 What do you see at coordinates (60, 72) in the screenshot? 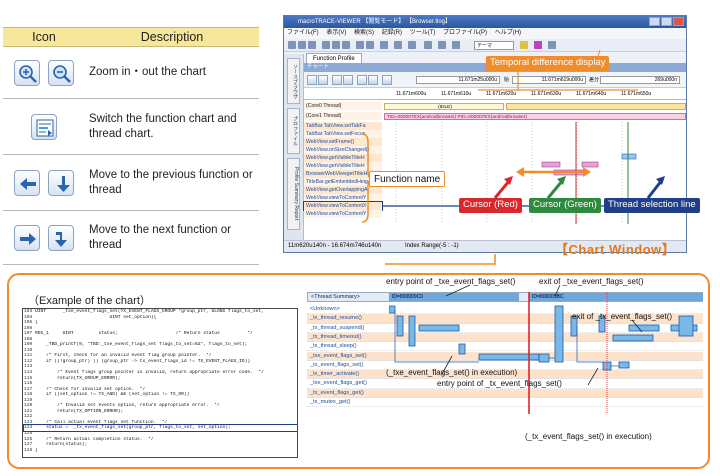
I see `zoom-out-icon` at bounding box center [60, 72].